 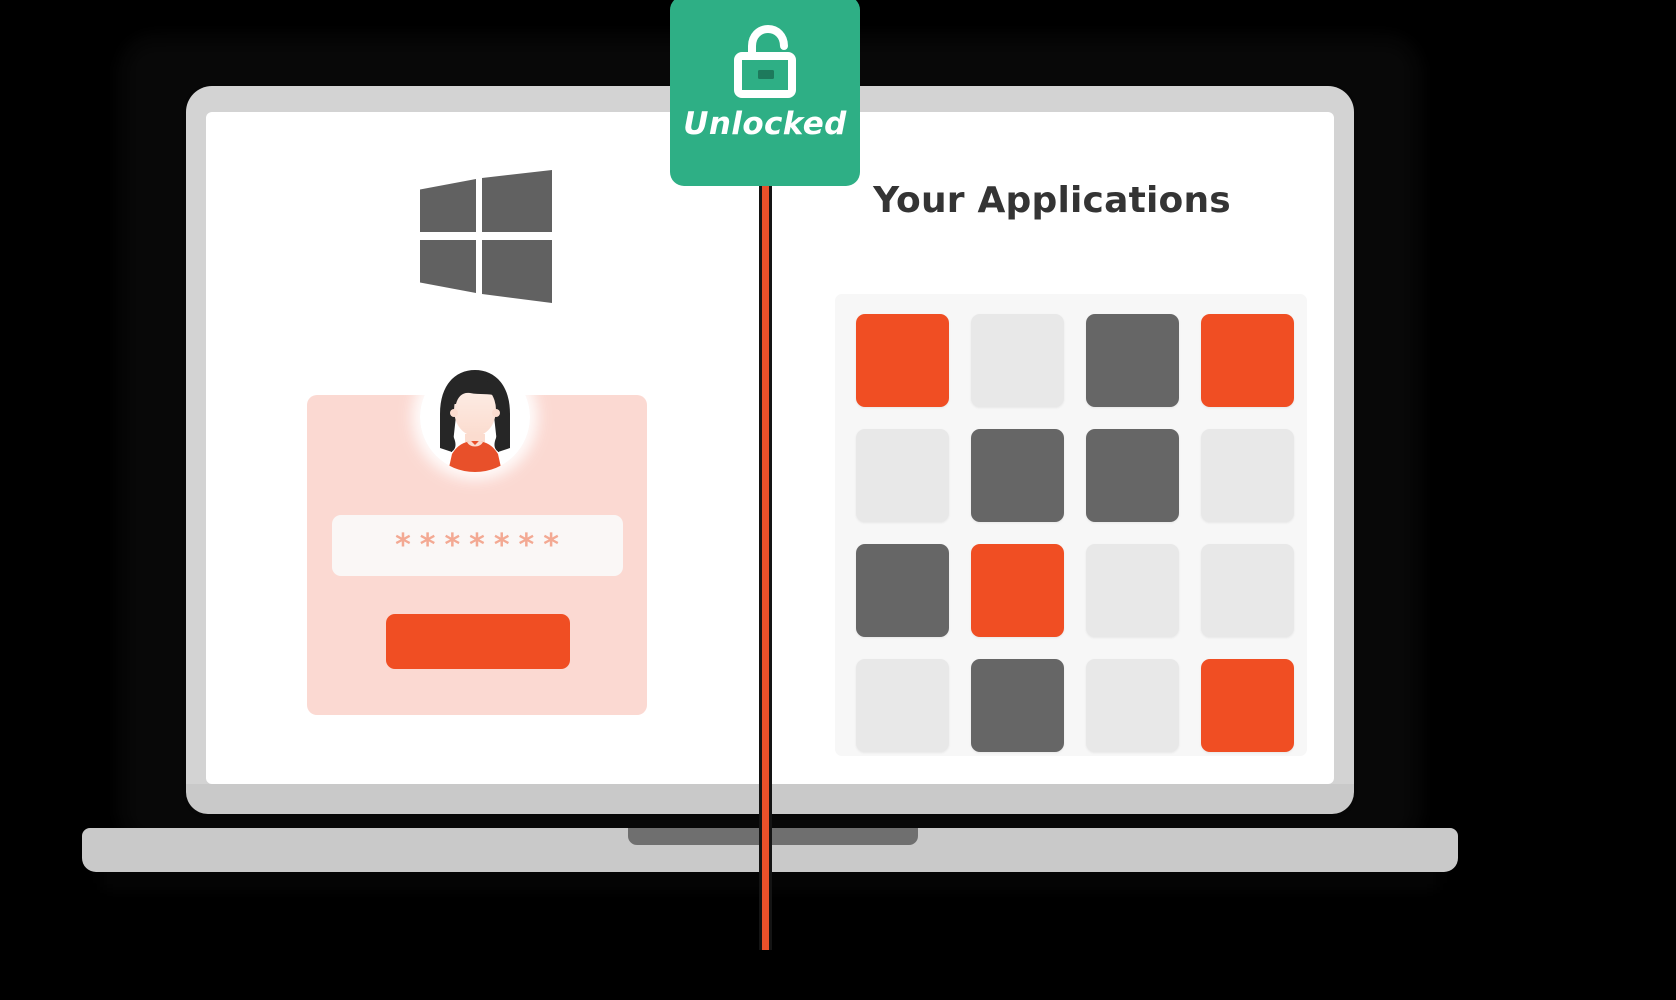 What do you see at coordinates (765, 560) in the screenshot?
I see `badge-pointer-line` at bounding box center [765, 560].